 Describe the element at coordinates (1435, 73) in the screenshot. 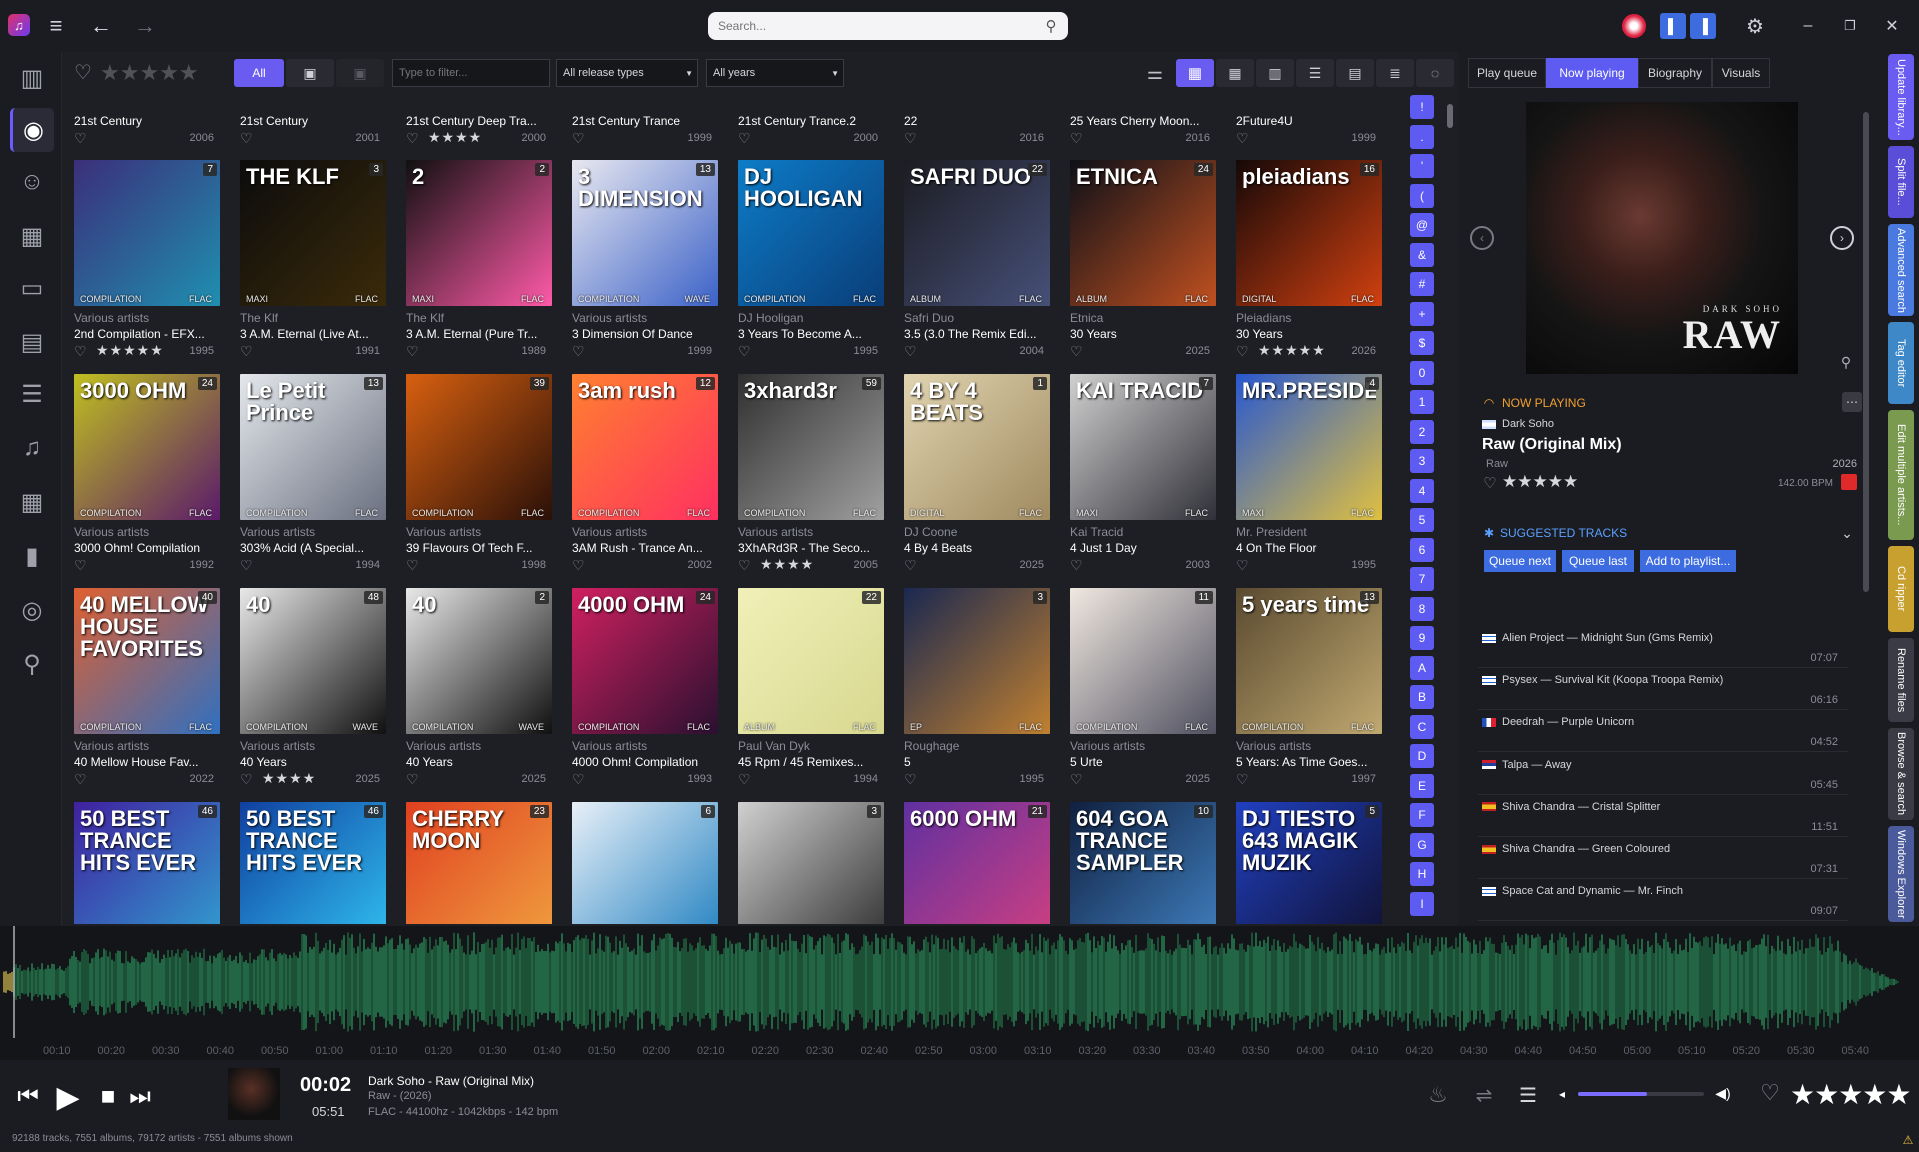

I see `lightbulb-icon: ◌` at that location.